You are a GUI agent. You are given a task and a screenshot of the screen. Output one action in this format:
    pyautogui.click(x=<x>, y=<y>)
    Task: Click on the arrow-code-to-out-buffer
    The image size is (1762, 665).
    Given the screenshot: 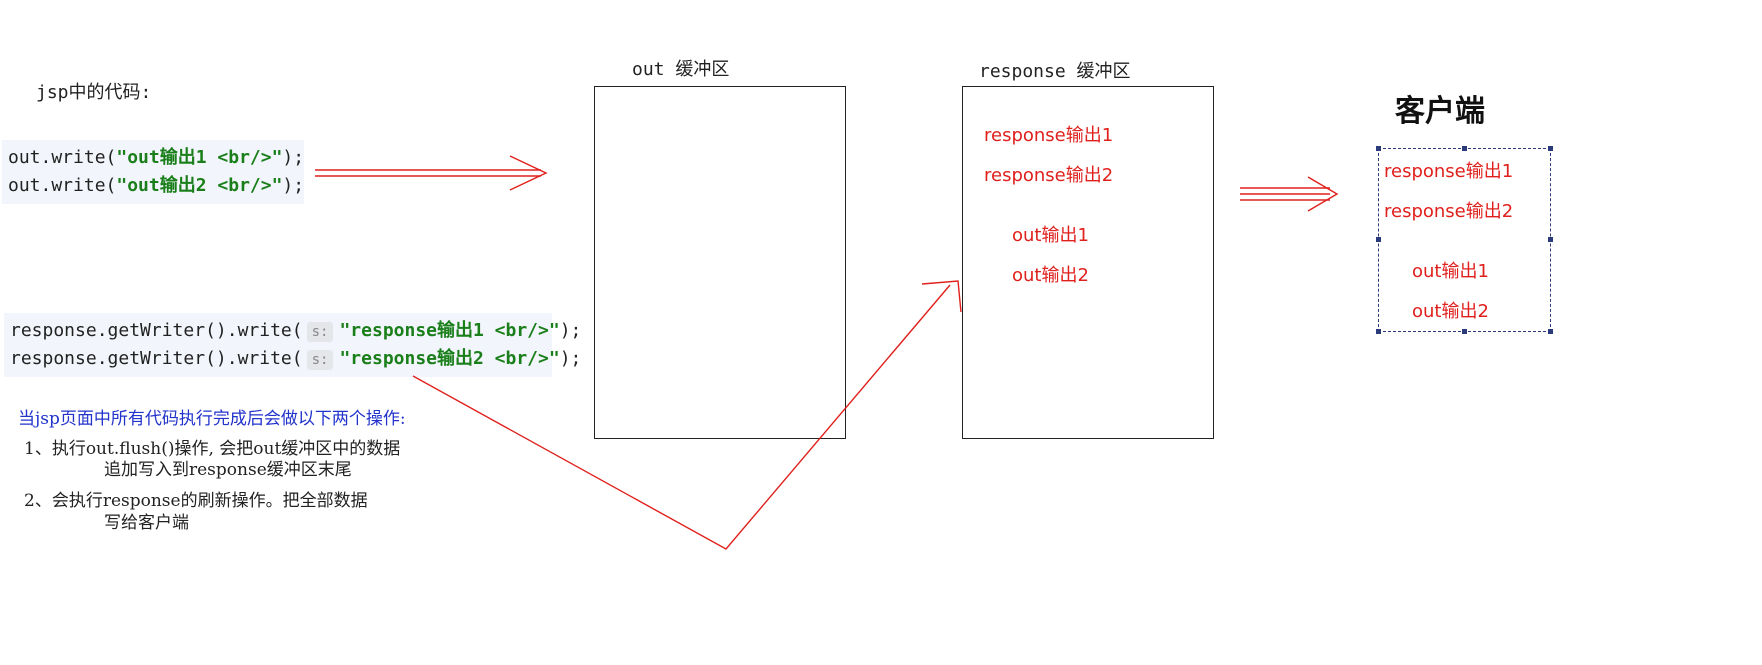 What is the action you would take?
    pyautogui.click(x=431, y=173)
    